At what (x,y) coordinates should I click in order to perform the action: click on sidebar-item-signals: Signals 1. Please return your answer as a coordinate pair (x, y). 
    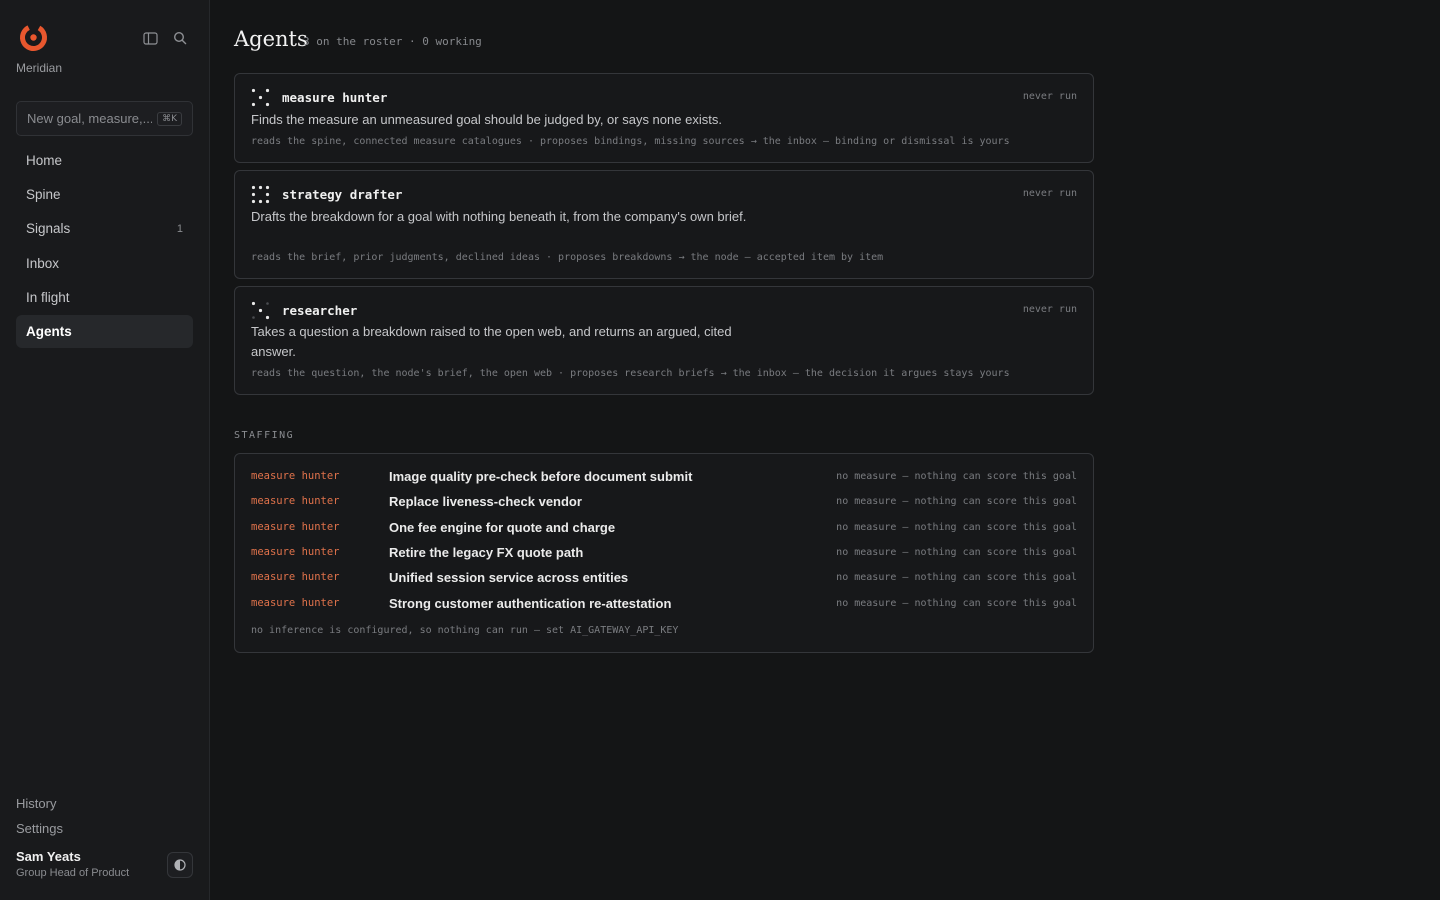
    Looking at the image, I should click on (104, 228).